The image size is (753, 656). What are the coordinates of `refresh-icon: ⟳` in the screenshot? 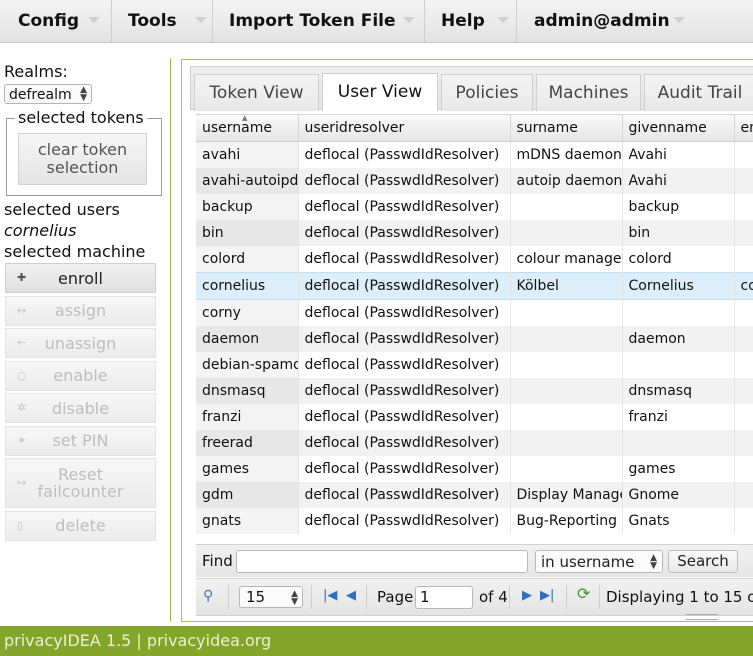 It's located at (583, 594).